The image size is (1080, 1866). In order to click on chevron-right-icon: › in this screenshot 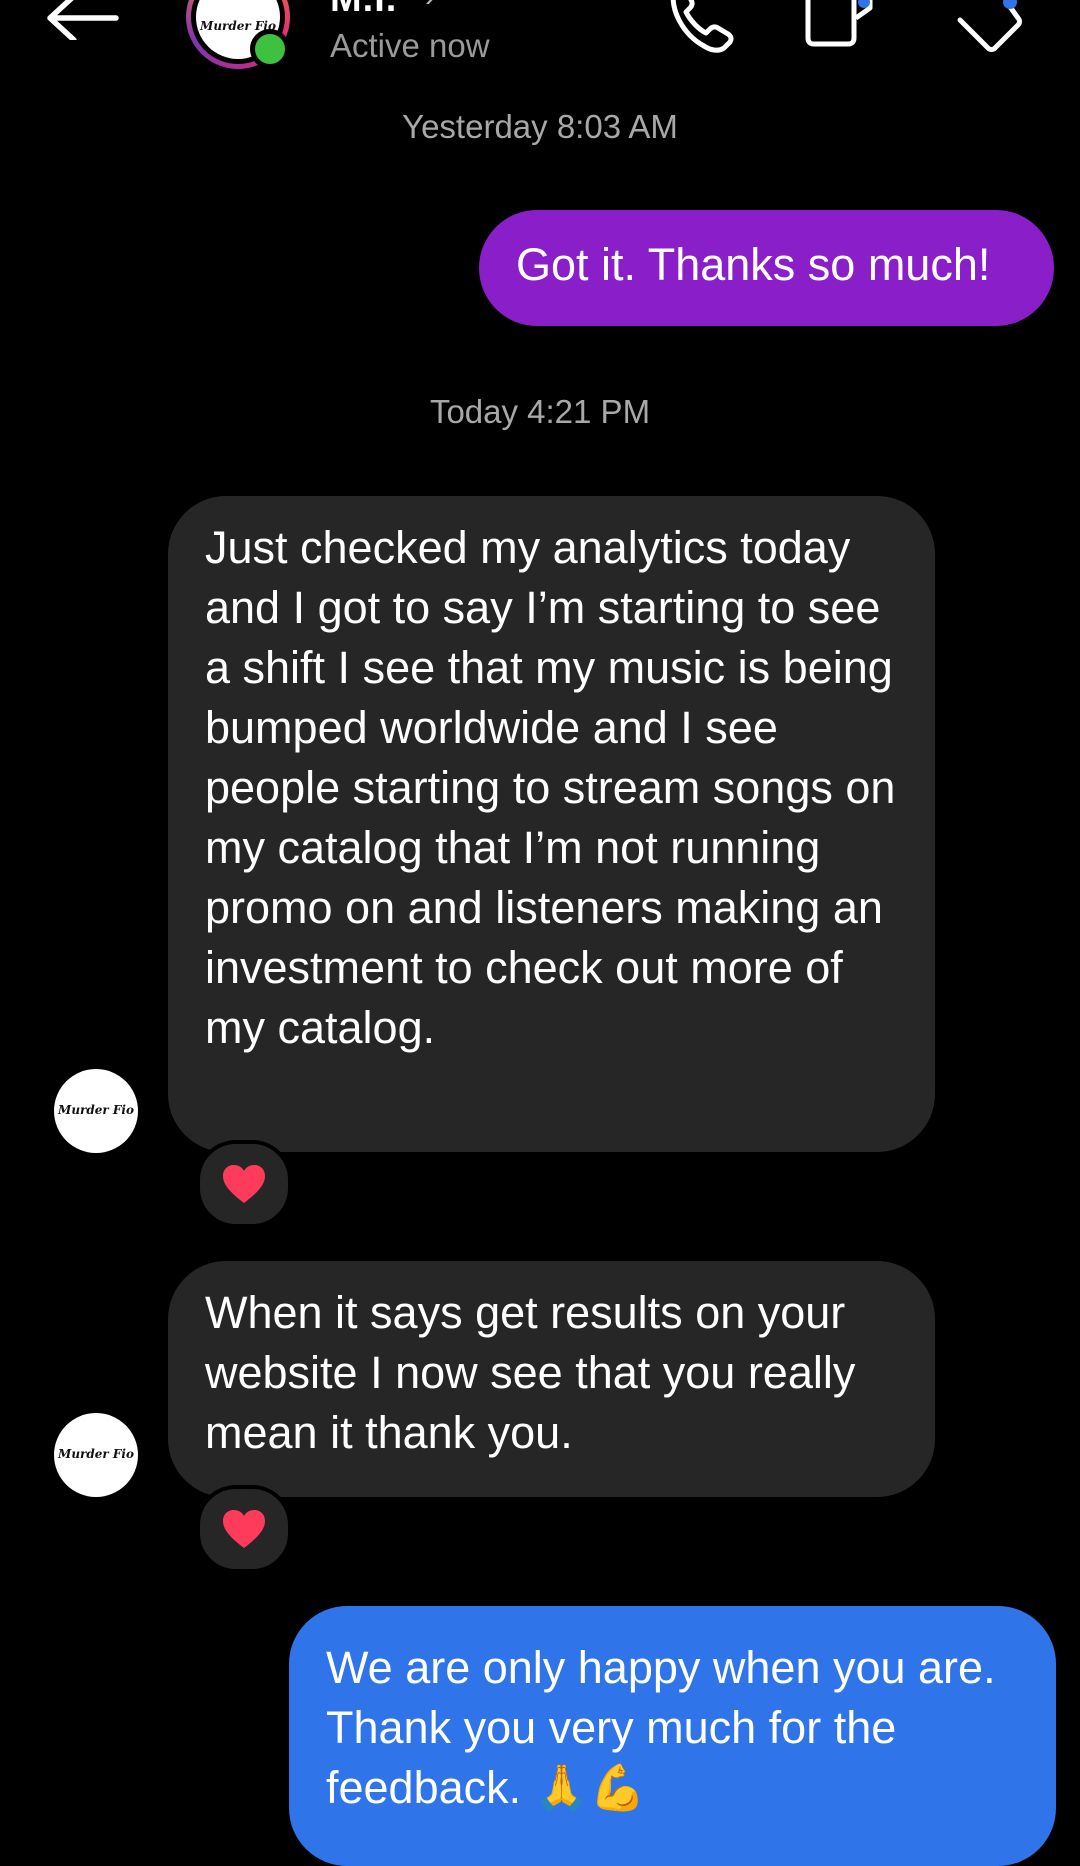, I will do `click(430, 7)`.